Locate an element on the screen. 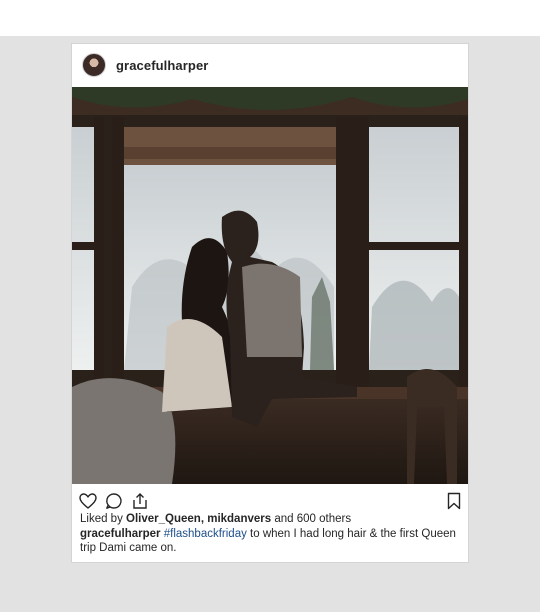  likes-prefix: Liked by is located at coordinates (101, 519).